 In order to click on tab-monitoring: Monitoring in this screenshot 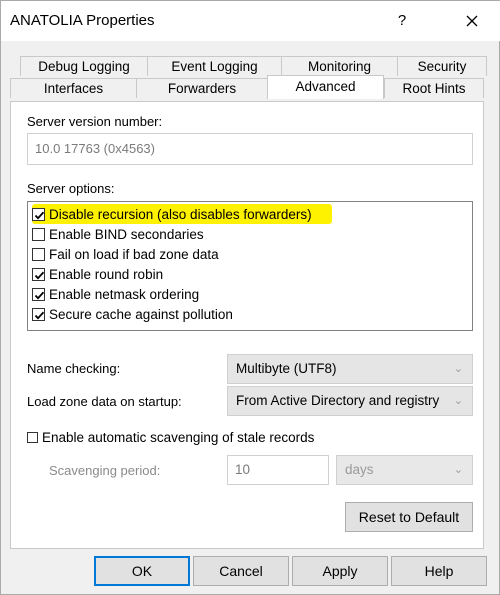, I will do `click(339, 66)`.